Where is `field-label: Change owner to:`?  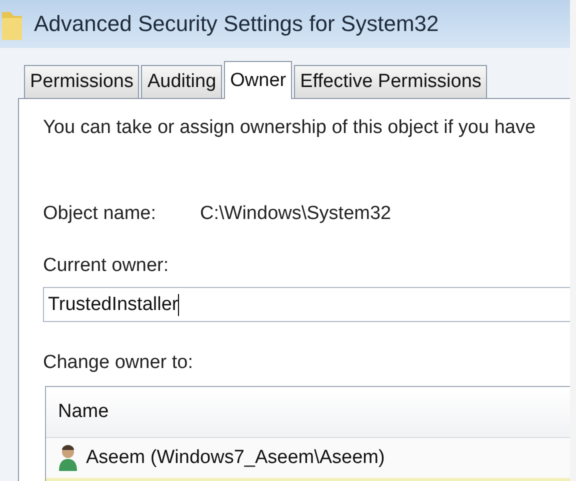 field-label: Change owner to: is located at coordinates (118, 363).